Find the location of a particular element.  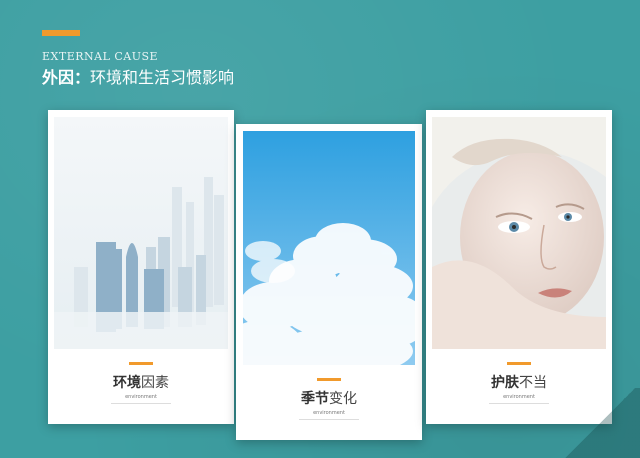

card-title-bold: 环境 is located at coordinates (127, 383).